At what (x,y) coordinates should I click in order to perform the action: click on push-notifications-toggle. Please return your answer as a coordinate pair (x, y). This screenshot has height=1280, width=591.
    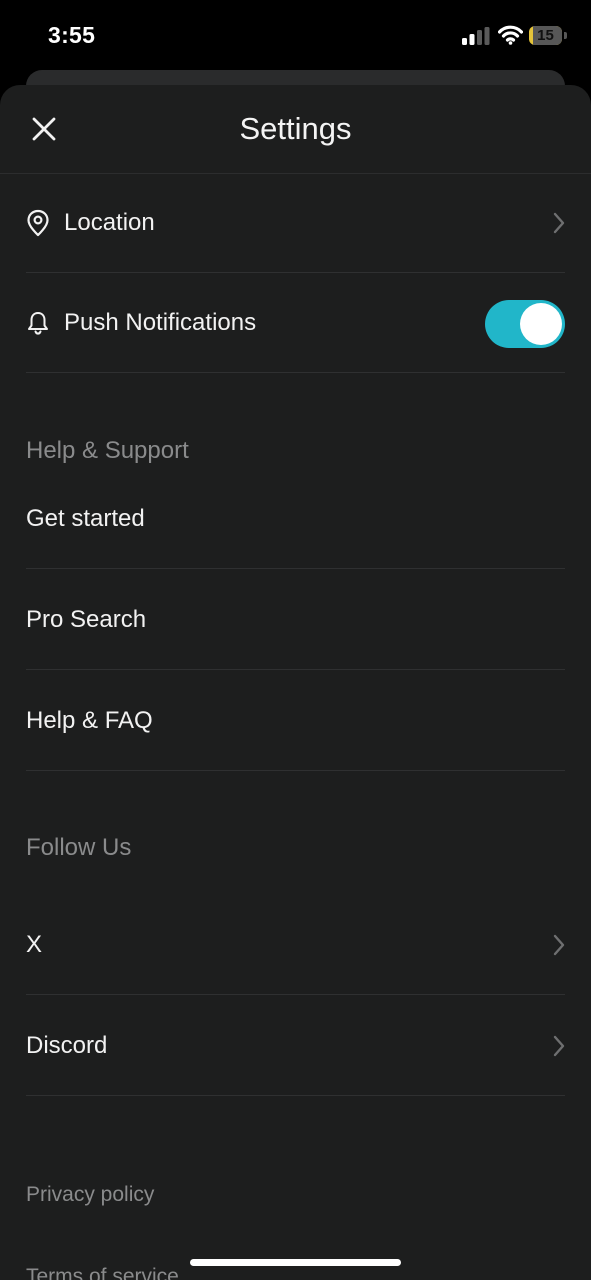
    Looking at the image, I should click on (525, 324).